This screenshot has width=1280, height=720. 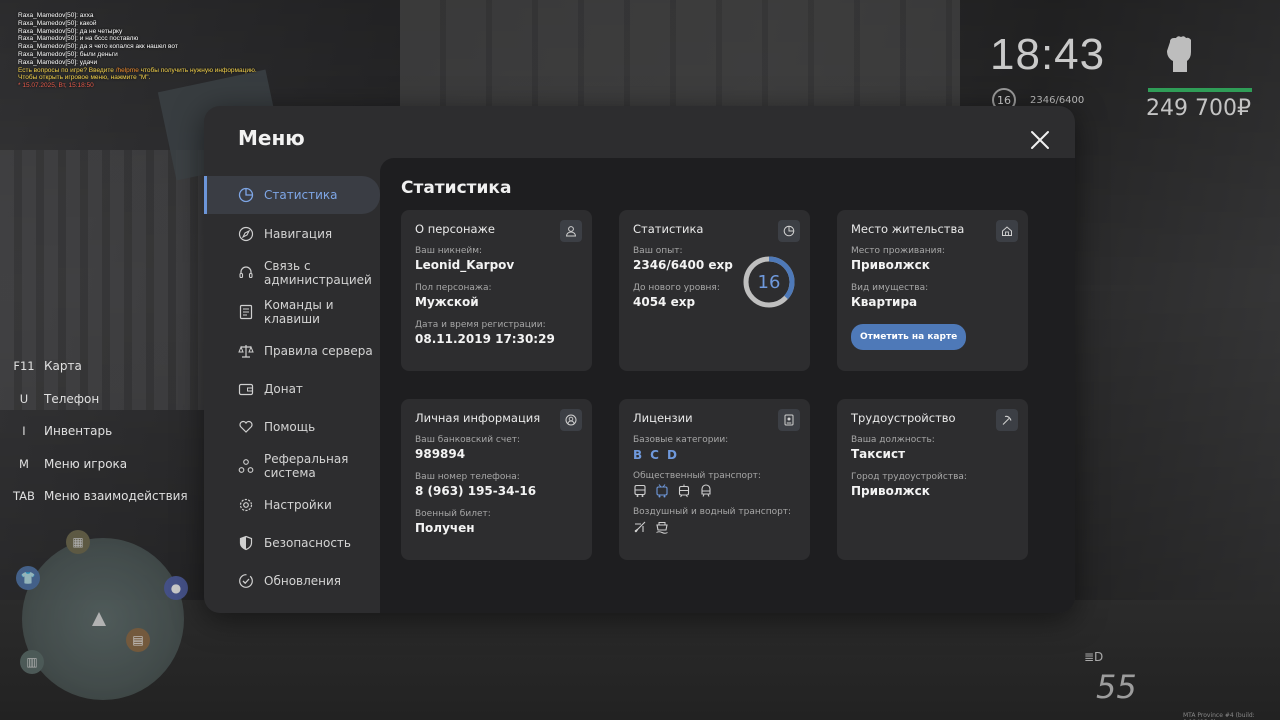 I want to click on boat-icon, so click(x=662, y=528).